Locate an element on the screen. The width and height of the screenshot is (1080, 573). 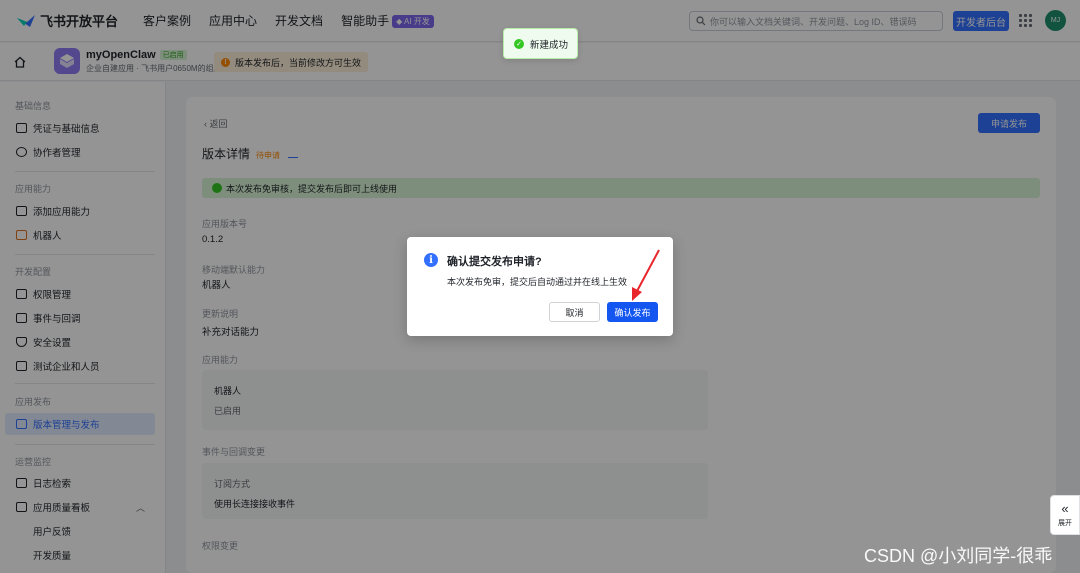
confirm-publish-button: 确认发布 is located at coordinates (632, 312).